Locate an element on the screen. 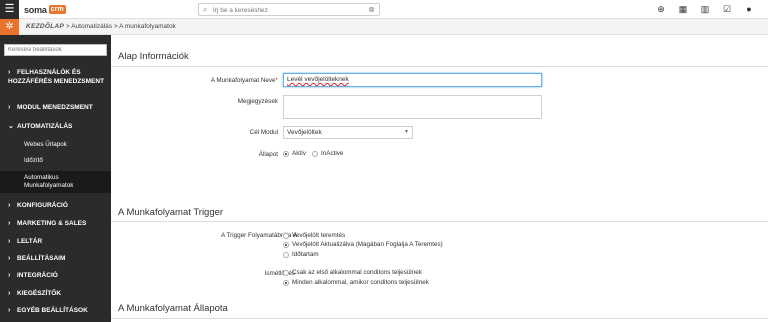 This screenshot has width=768, height=322. section-title-trigger: A Munkafolyamat Trigger is located at coordinates (171, 212).